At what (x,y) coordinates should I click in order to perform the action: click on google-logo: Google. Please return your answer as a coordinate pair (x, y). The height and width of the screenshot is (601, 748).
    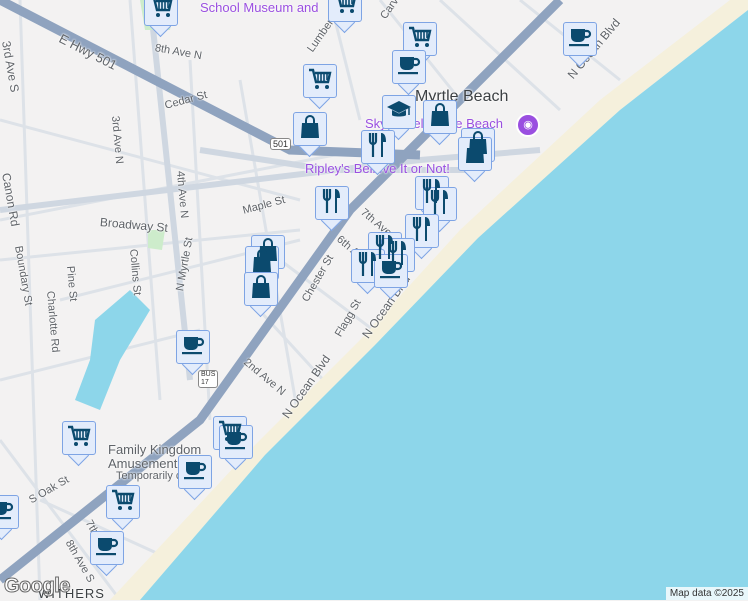
    Looking at the image, I should click on (37, 586).